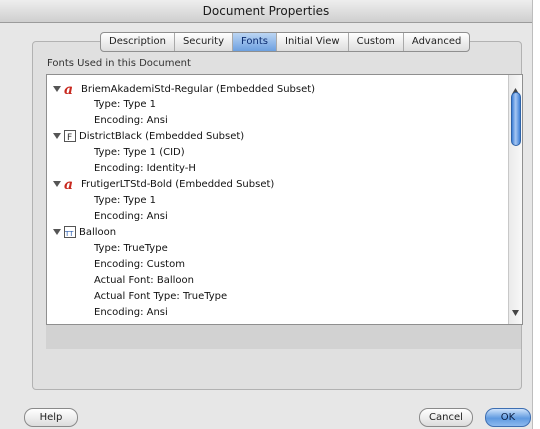 Image resolution: width=540 pixels, height=429 pixels. I want to click on scrollbar-thumb, so click(516, 119).